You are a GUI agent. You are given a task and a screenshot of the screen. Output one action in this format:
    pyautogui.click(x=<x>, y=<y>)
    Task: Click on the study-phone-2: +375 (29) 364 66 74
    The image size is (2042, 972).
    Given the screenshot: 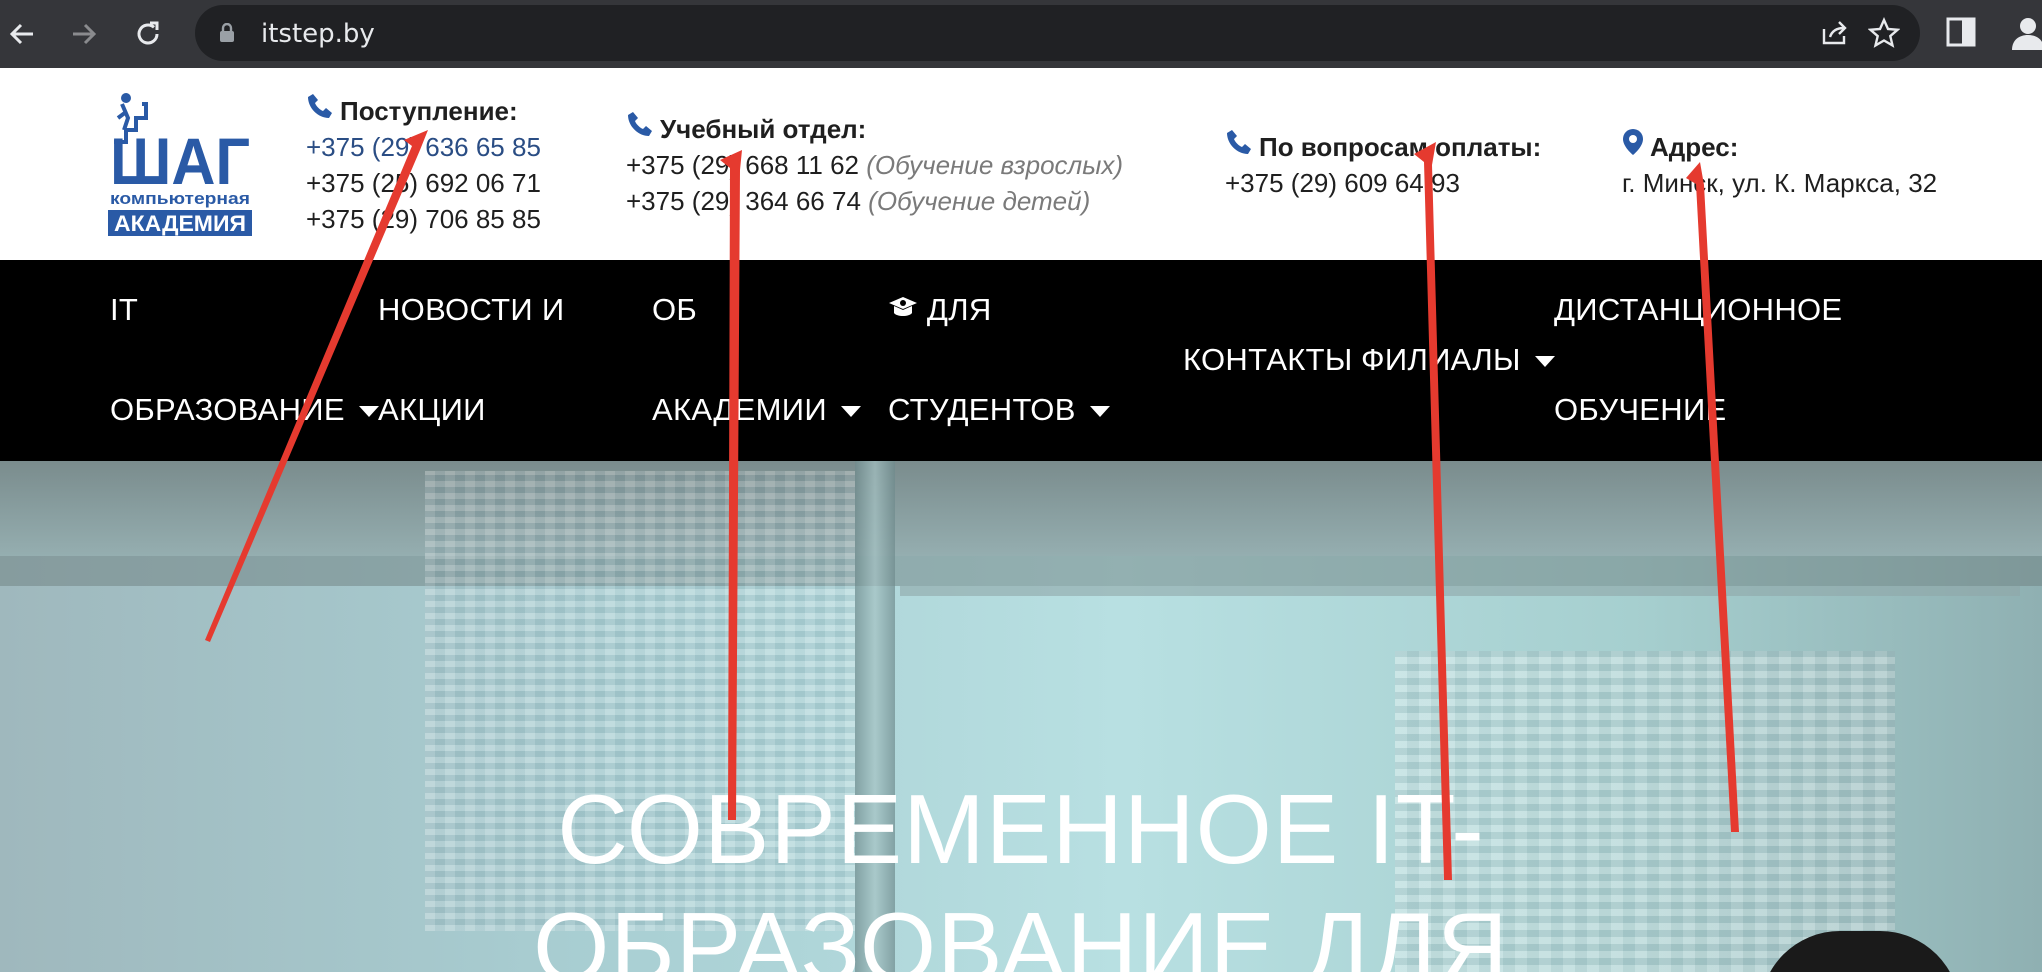 What is the action you would take?
    pyautogui.click(x=743, y=201)
    